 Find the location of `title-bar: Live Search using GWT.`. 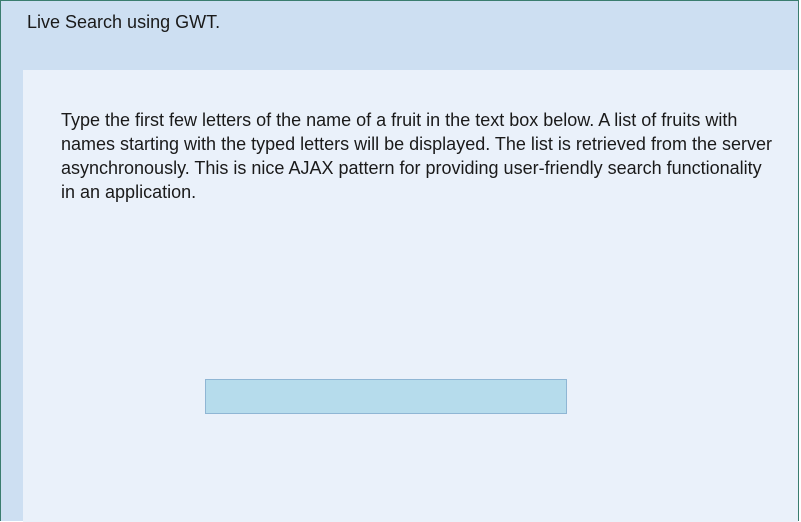

title-bar: Live Search using GWT. is located at coordinates (399, 23).